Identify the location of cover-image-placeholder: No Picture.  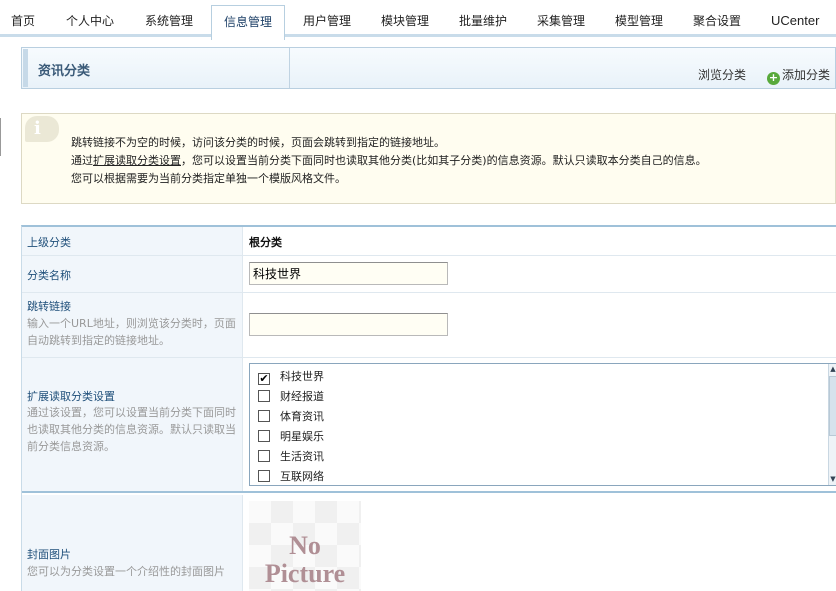
(305, 546).